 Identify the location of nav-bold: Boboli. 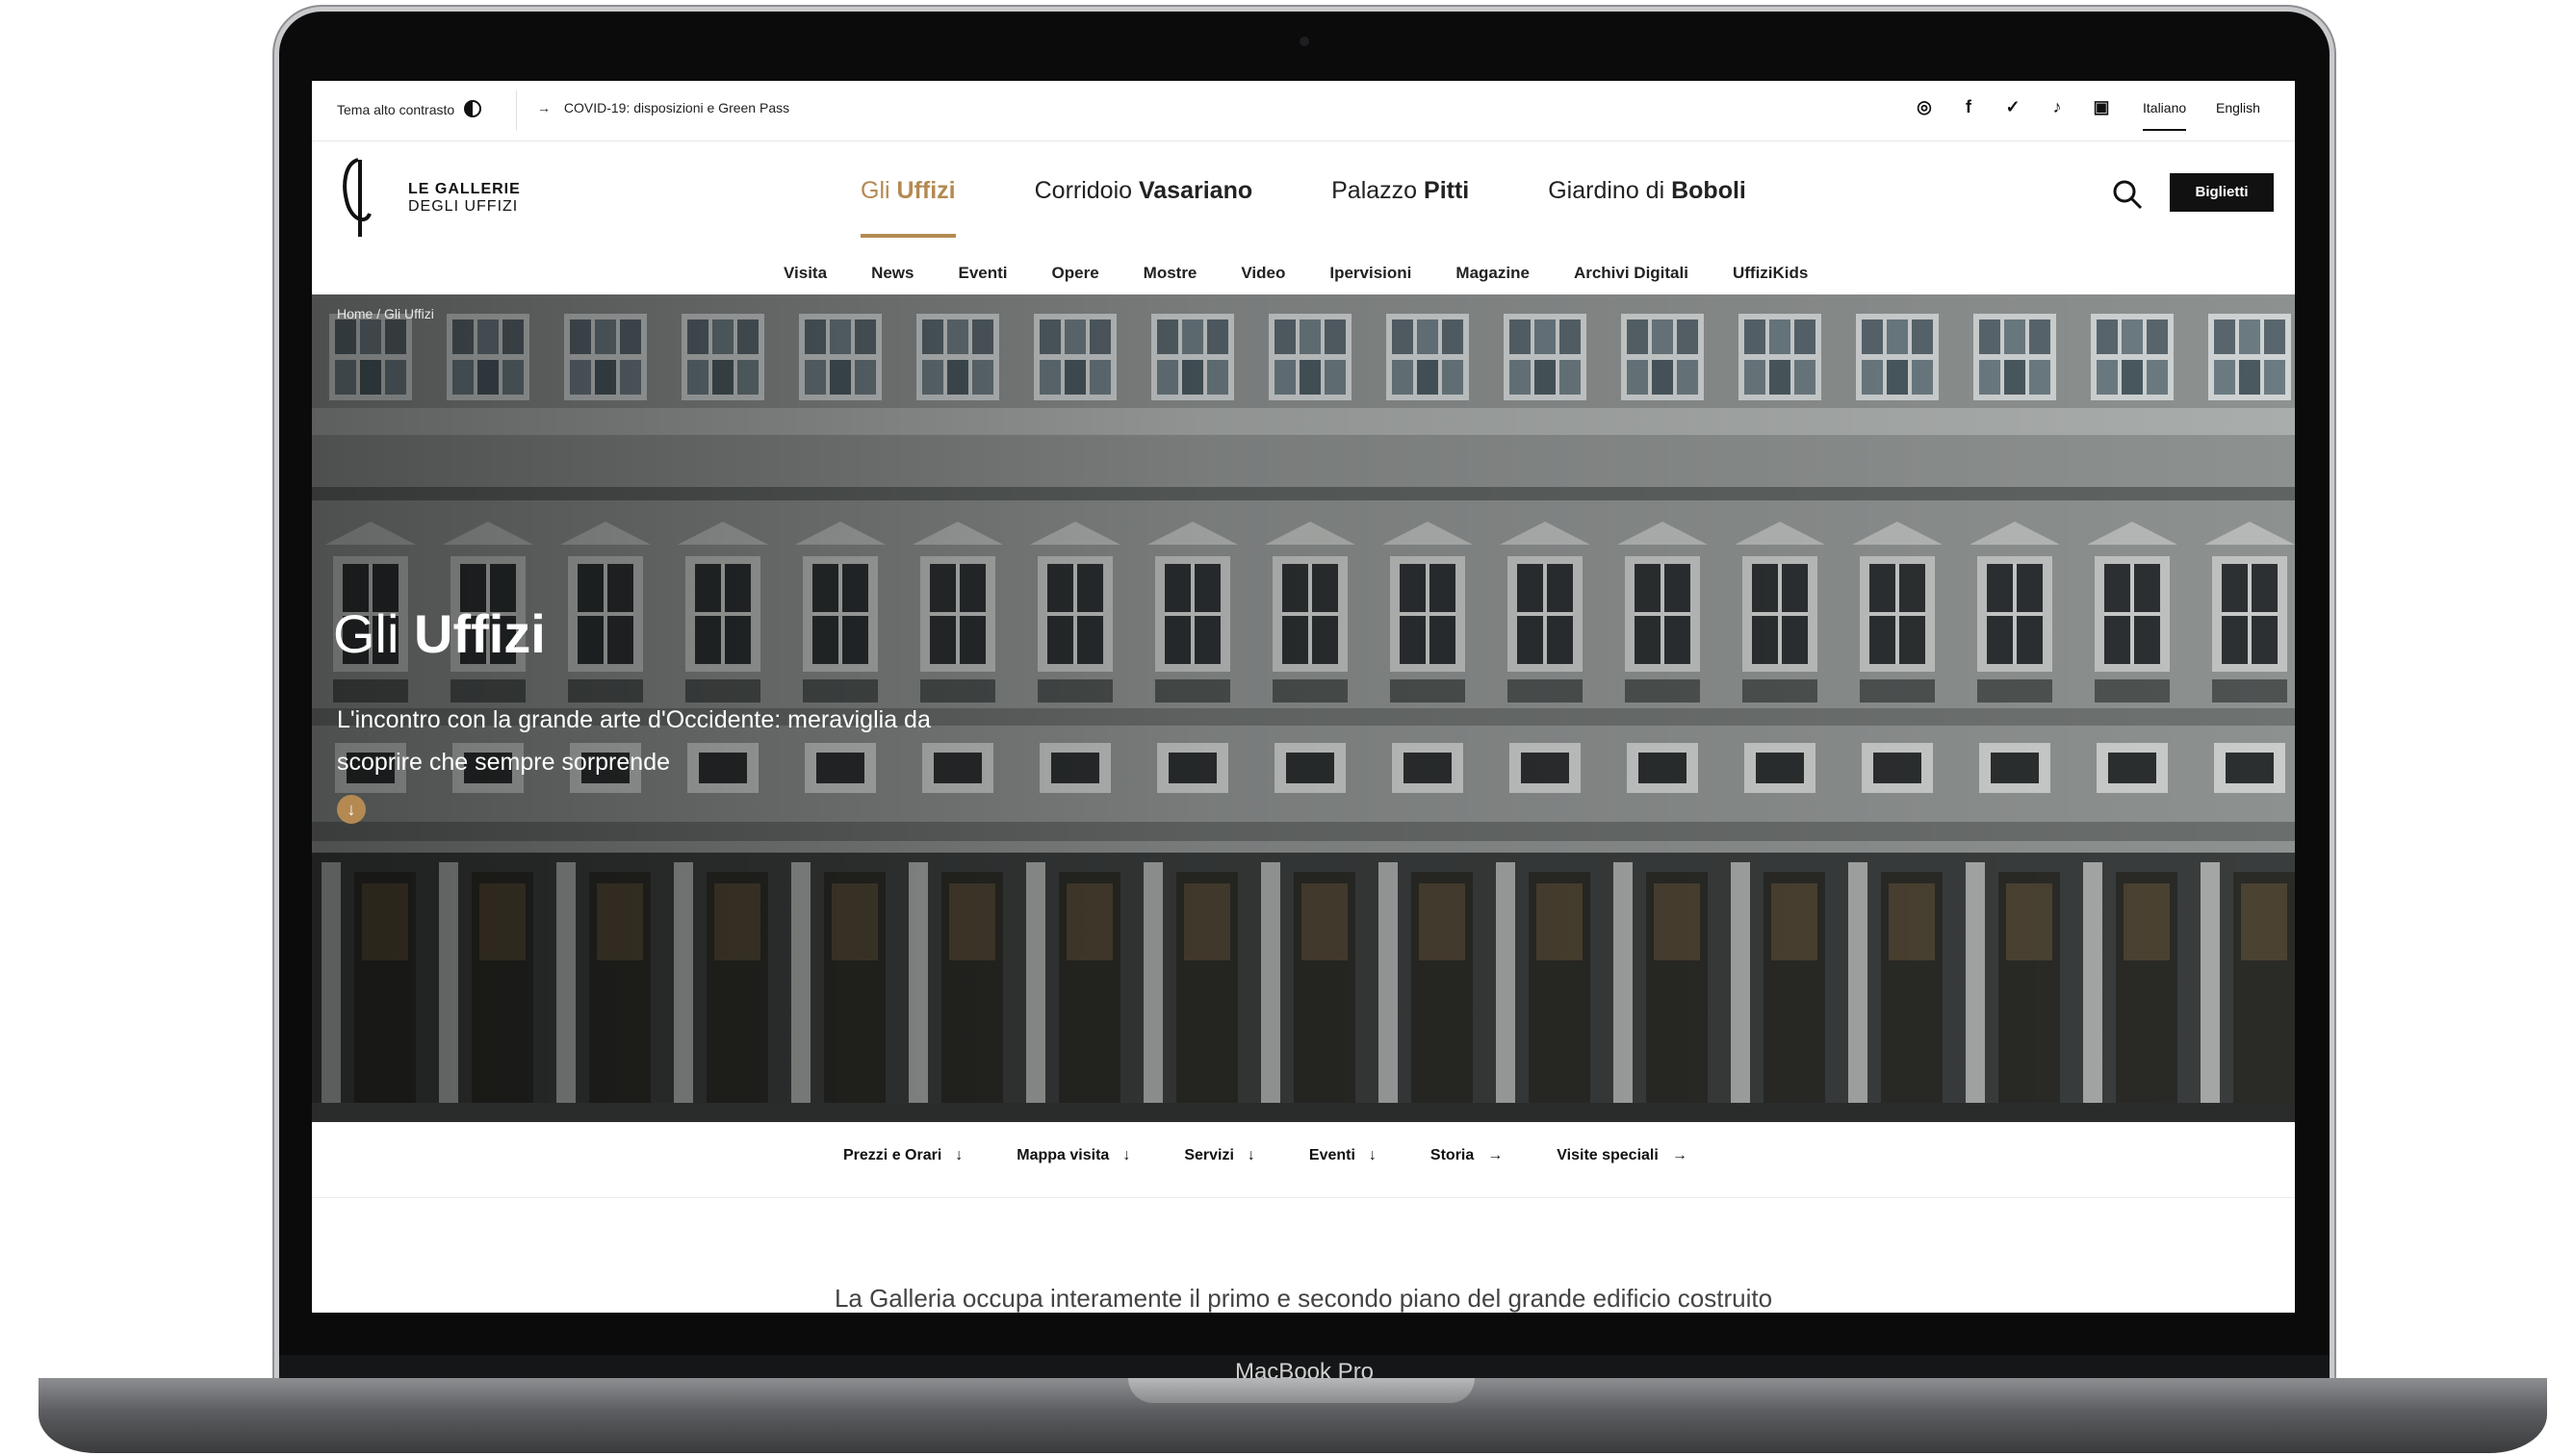
(1708, 191).